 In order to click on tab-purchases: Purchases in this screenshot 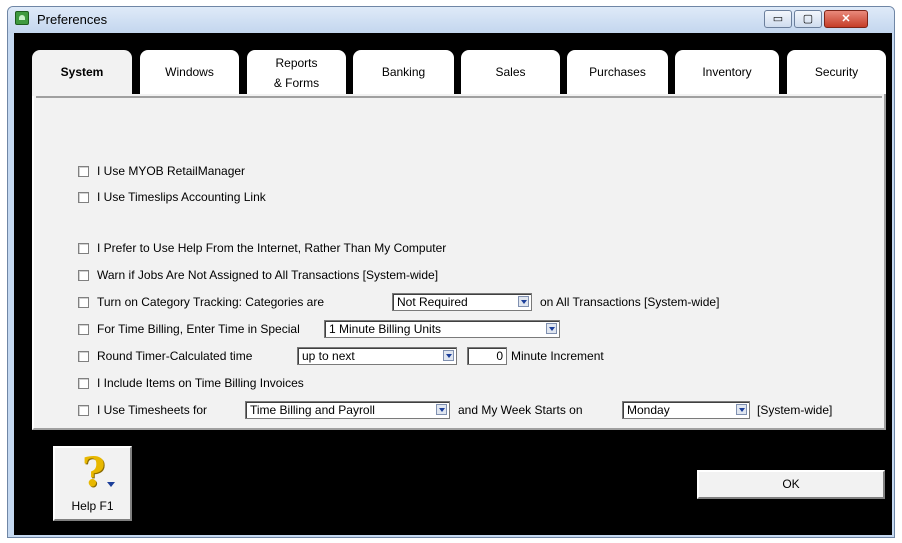, I will do `click(617, 72)`.